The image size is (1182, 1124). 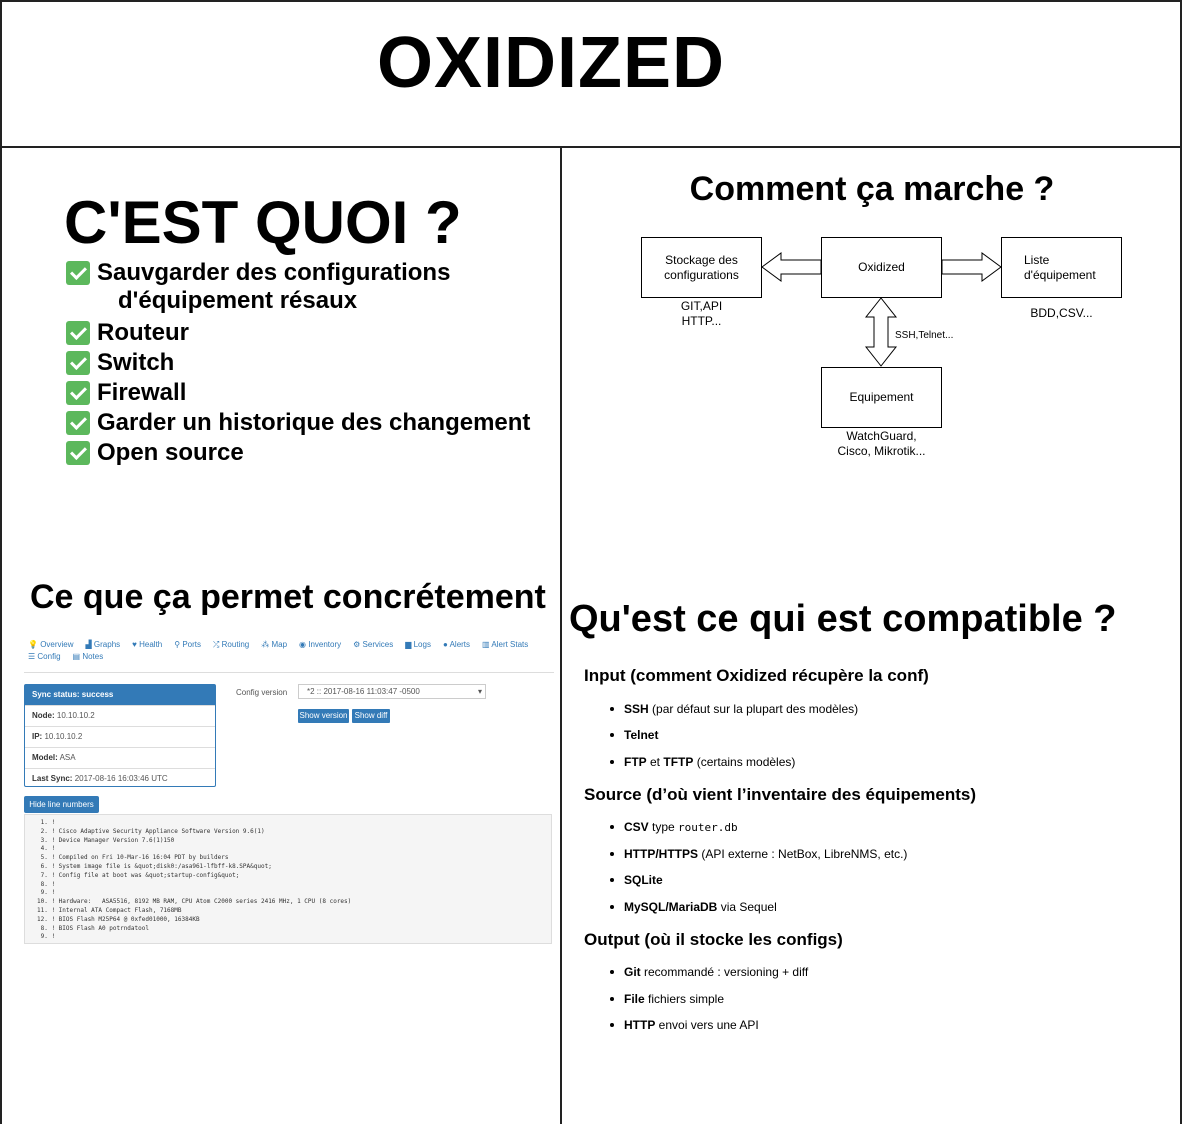 What do you see at coordinates (701, 274) in the screenshot?
I see `storage-node-line2: configurations` at bounding box center [701, 274].